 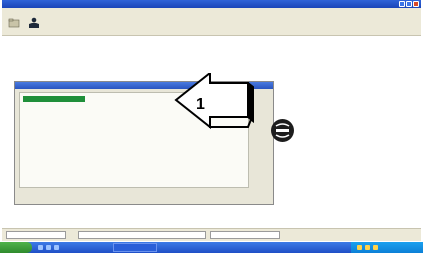 What do you see at coordinates (211, 4) in the screenshot?
I see `title-bar` at bounding box center [211, 4].